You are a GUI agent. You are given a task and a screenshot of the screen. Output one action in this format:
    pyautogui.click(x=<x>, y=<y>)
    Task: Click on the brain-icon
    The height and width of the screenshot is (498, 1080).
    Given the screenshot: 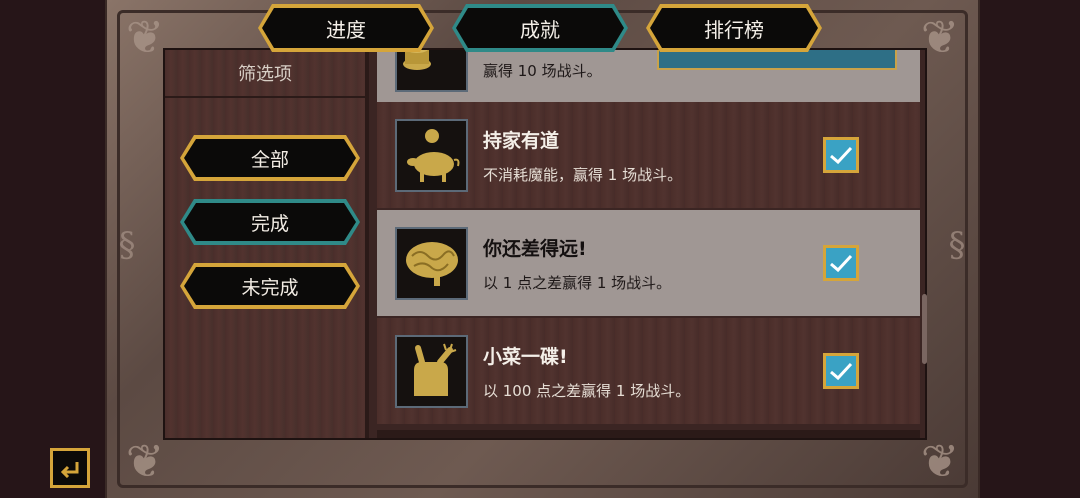 What is the action you would take?
    pyautogui.click(x=431, y=263)
    